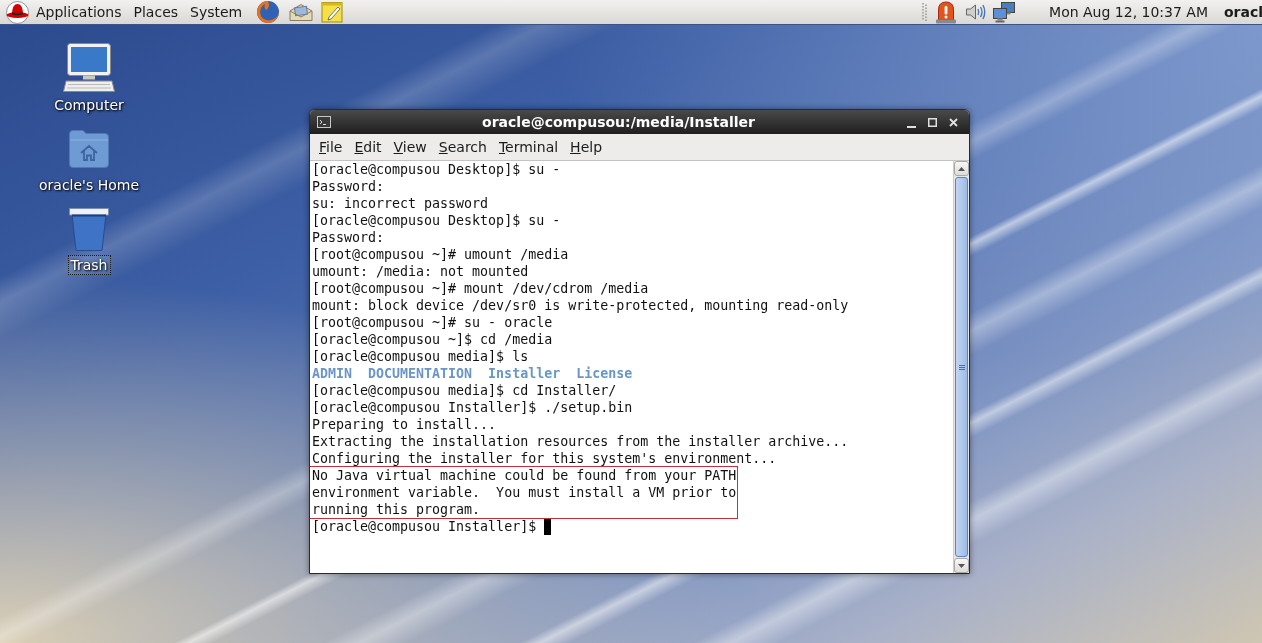 This screenshot has height=643, width=1262. I want to click on scroll-thumb, so click(961, 367).